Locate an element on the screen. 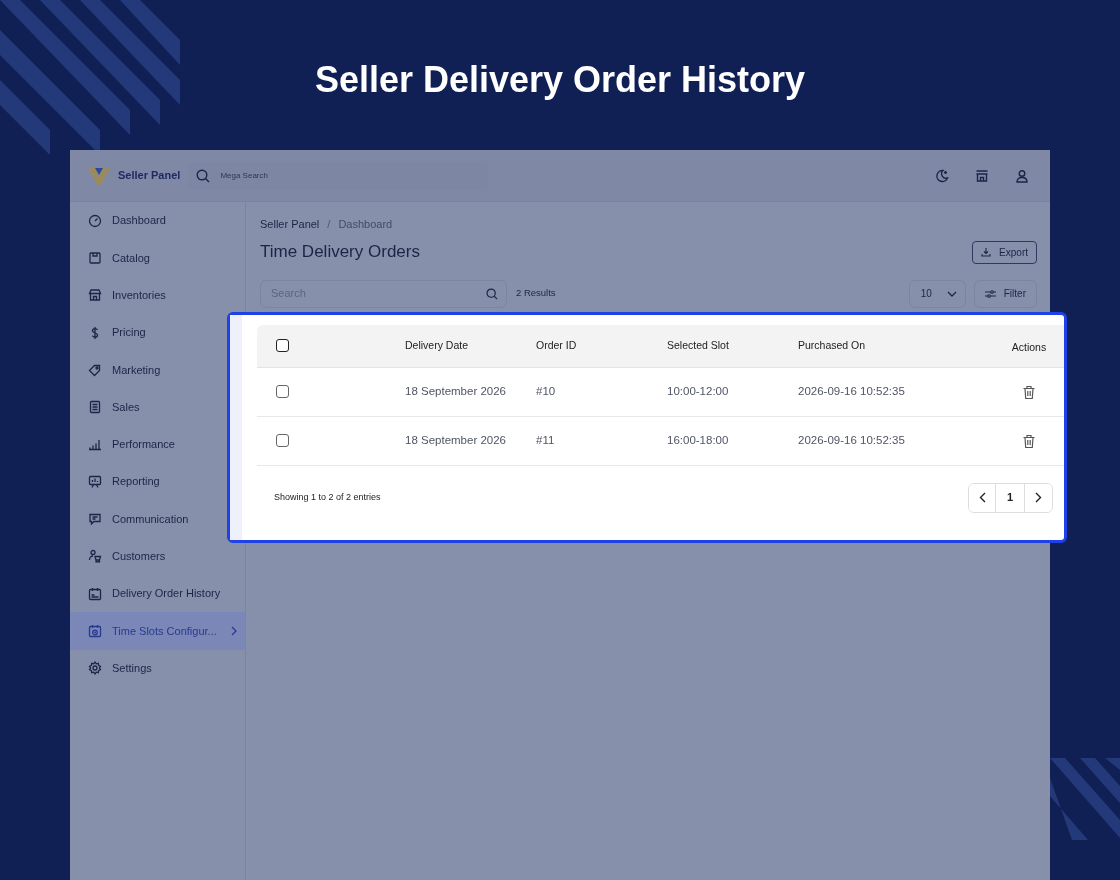  column-header: Purchased On is located at coordinates (832, 345).